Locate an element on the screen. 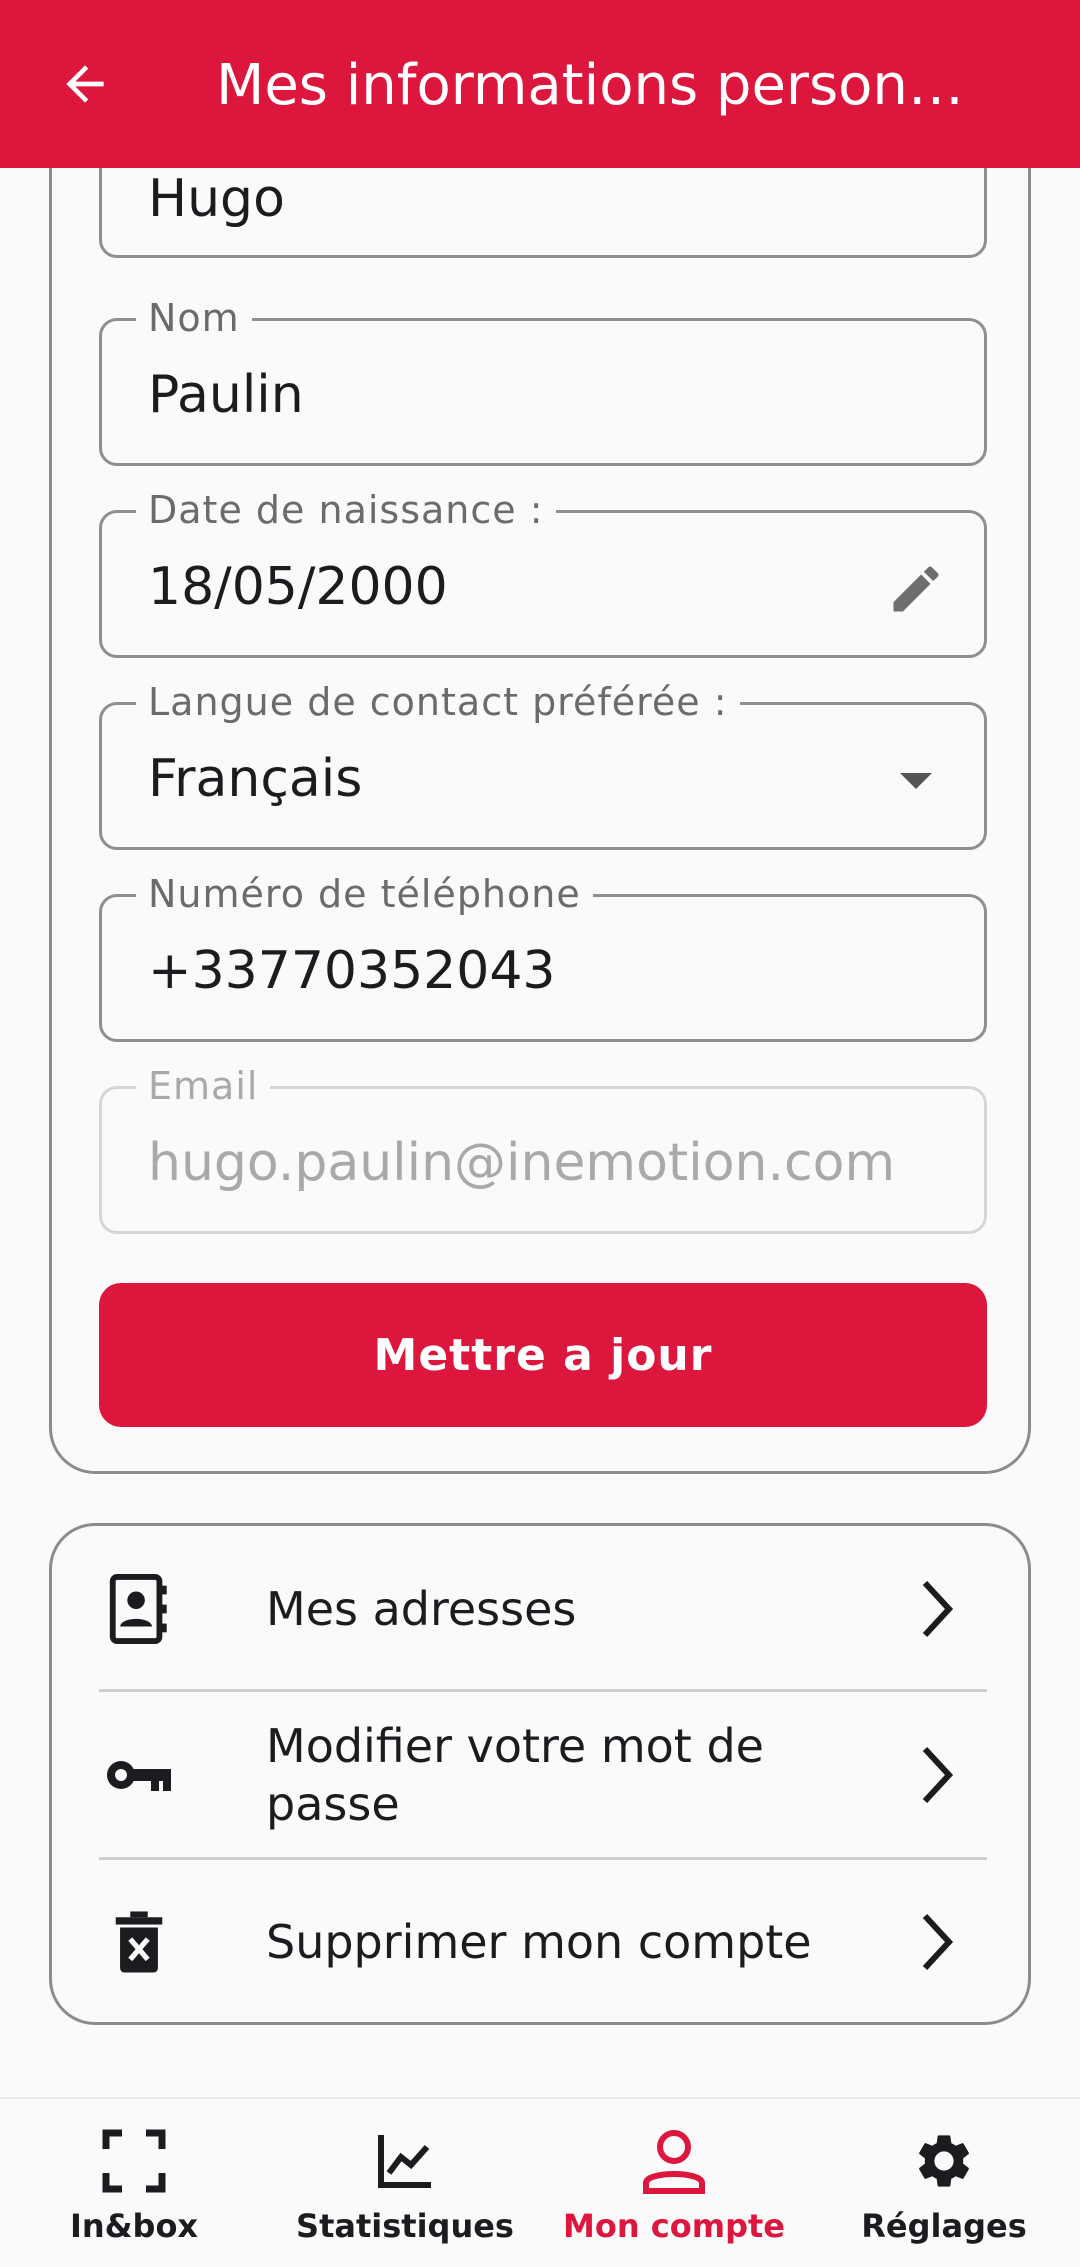 This screenshot has height=2267, width=1080. nav-label: Mon compte is located at coordinates (674, 2226).